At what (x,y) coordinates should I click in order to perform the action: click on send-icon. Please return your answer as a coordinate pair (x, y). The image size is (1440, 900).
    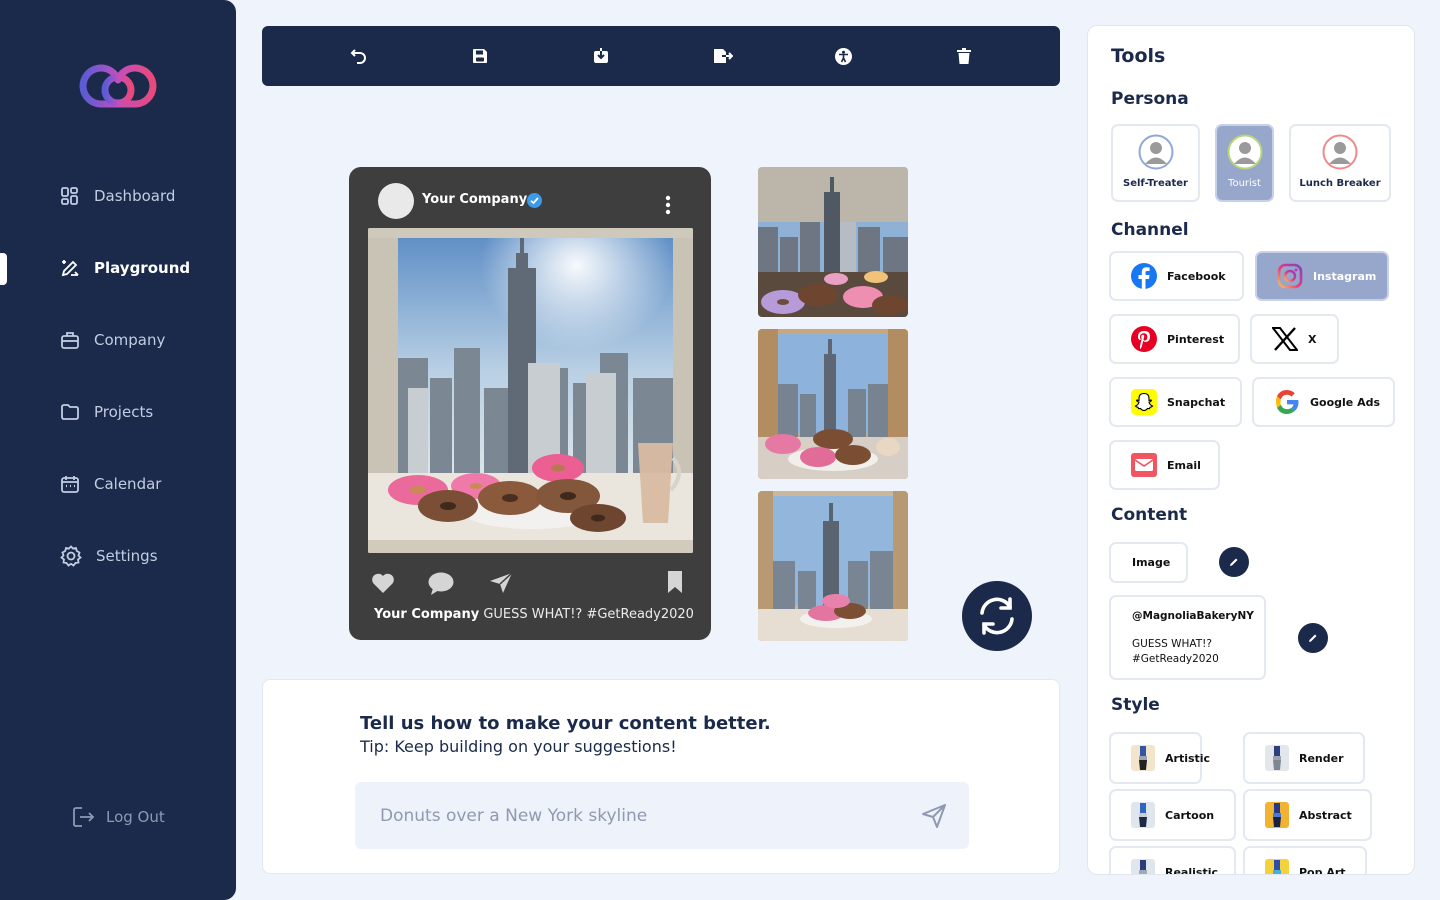
    Looking at the image, I should click on (934, 816).